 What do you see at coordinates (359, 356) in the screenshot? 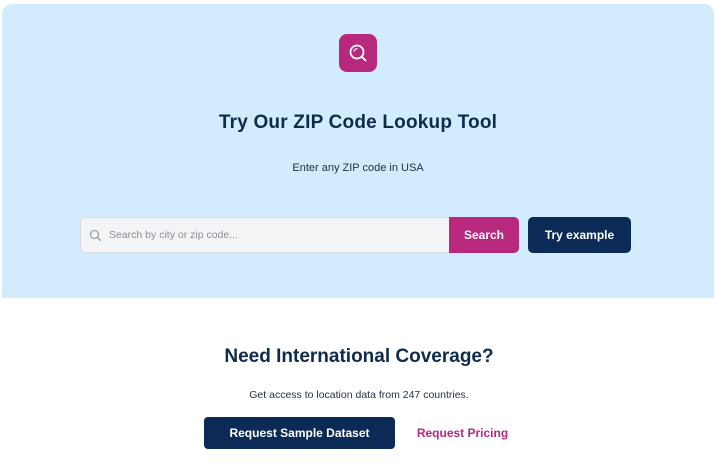
I see `international-coverage-title: Need International Coverage?` at bounding box center [359, 356].